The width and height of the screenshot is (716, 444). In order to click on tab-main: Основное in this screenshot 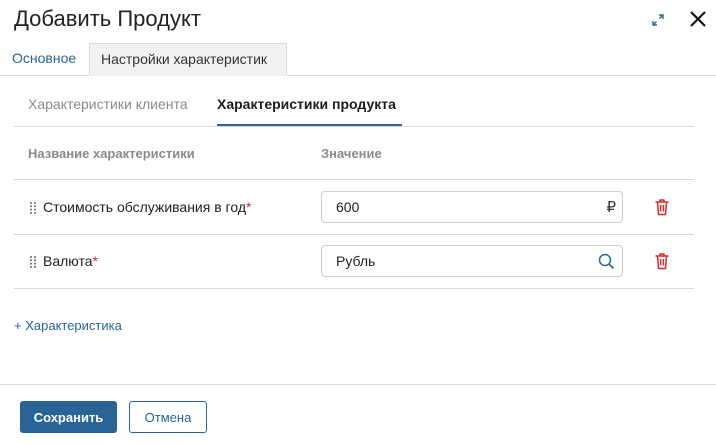, I will do `click(44, 59)`.